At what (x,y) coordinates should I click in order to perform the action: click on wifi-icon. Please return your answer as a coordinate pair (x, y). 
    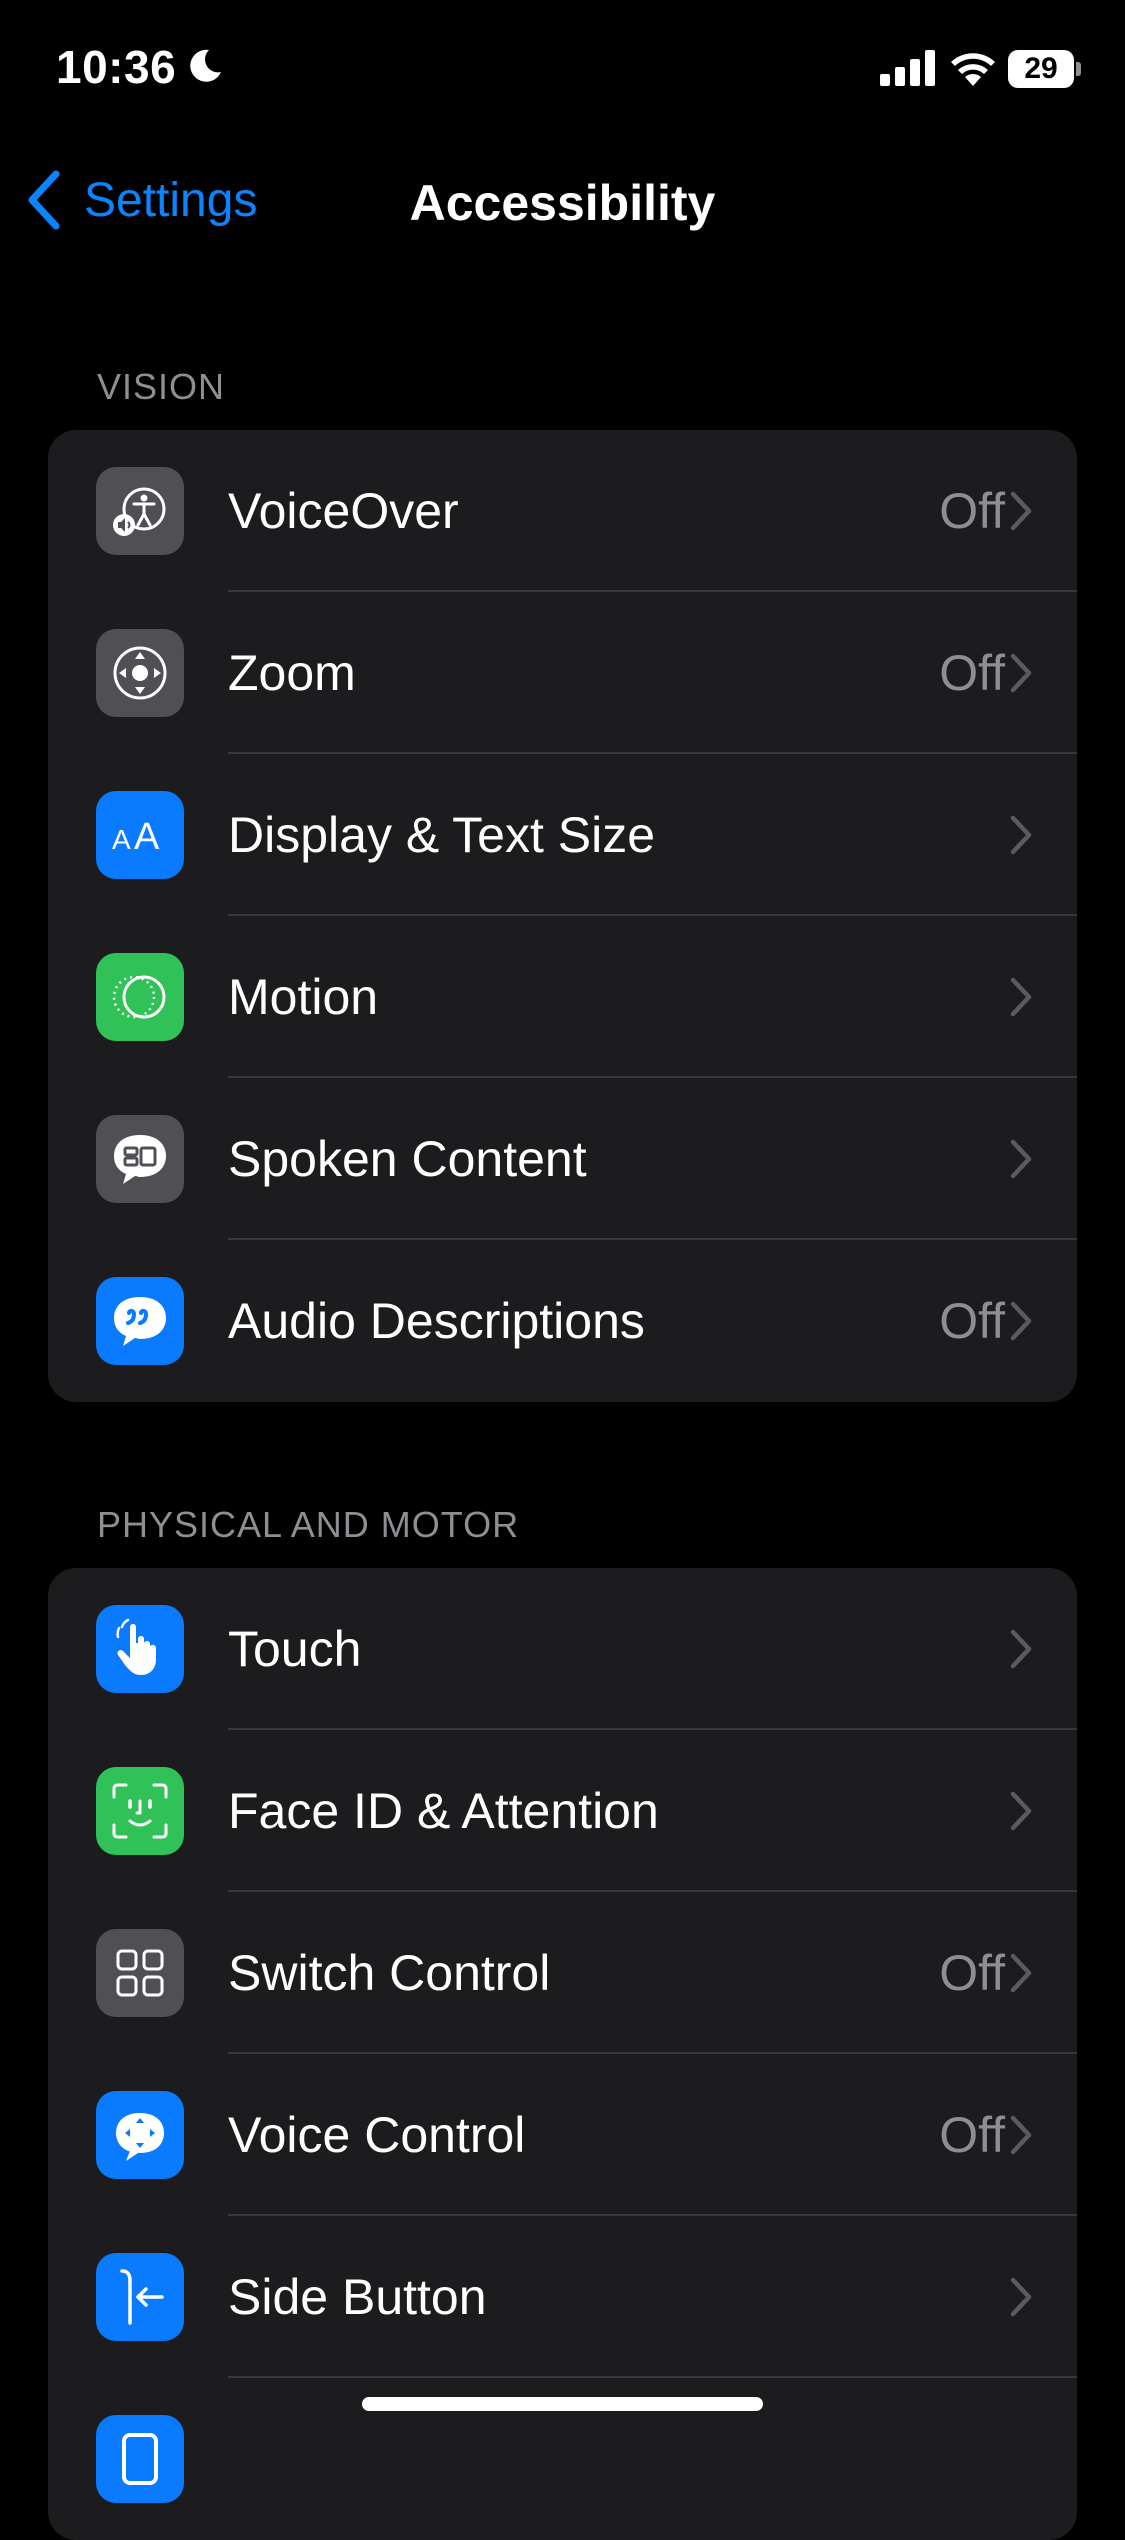
    Looking at the image, I should click on (973, 69).